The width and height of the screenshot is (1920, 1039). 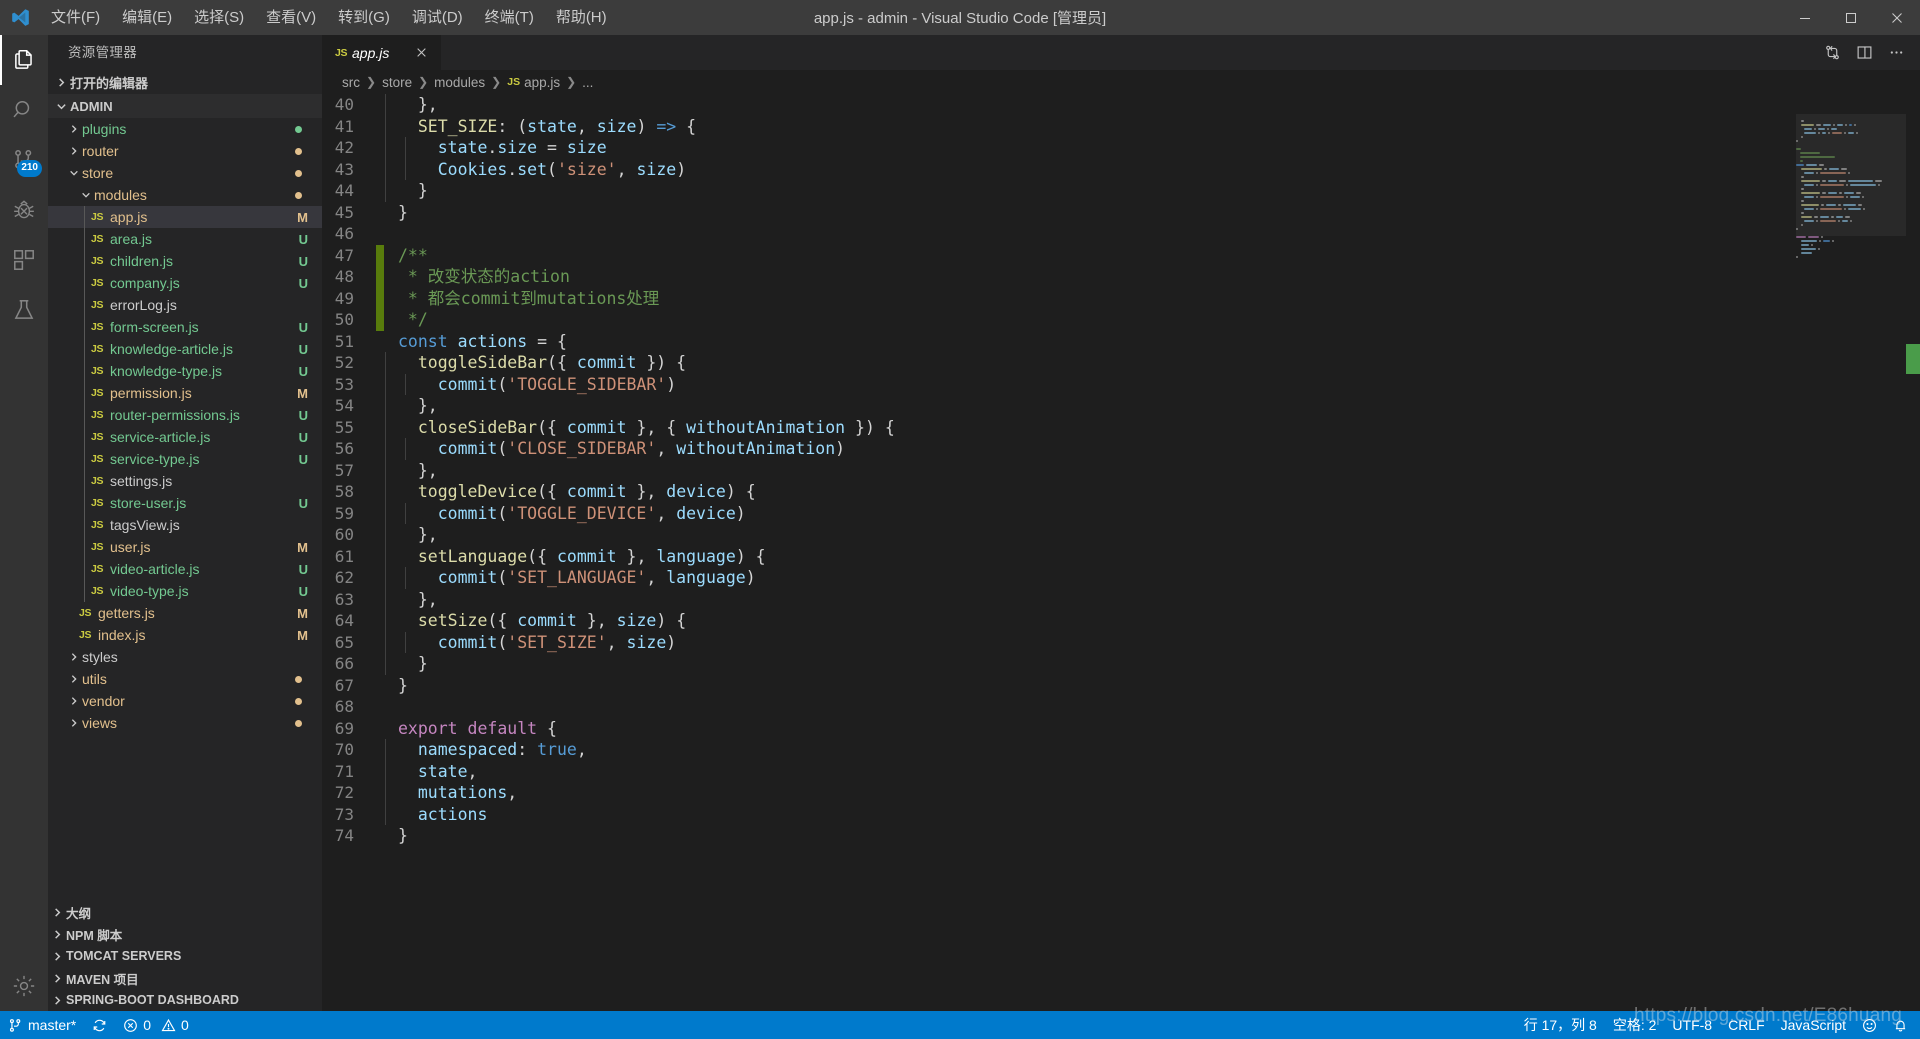 I want to click on close-button, so click(x=1897, y=17).